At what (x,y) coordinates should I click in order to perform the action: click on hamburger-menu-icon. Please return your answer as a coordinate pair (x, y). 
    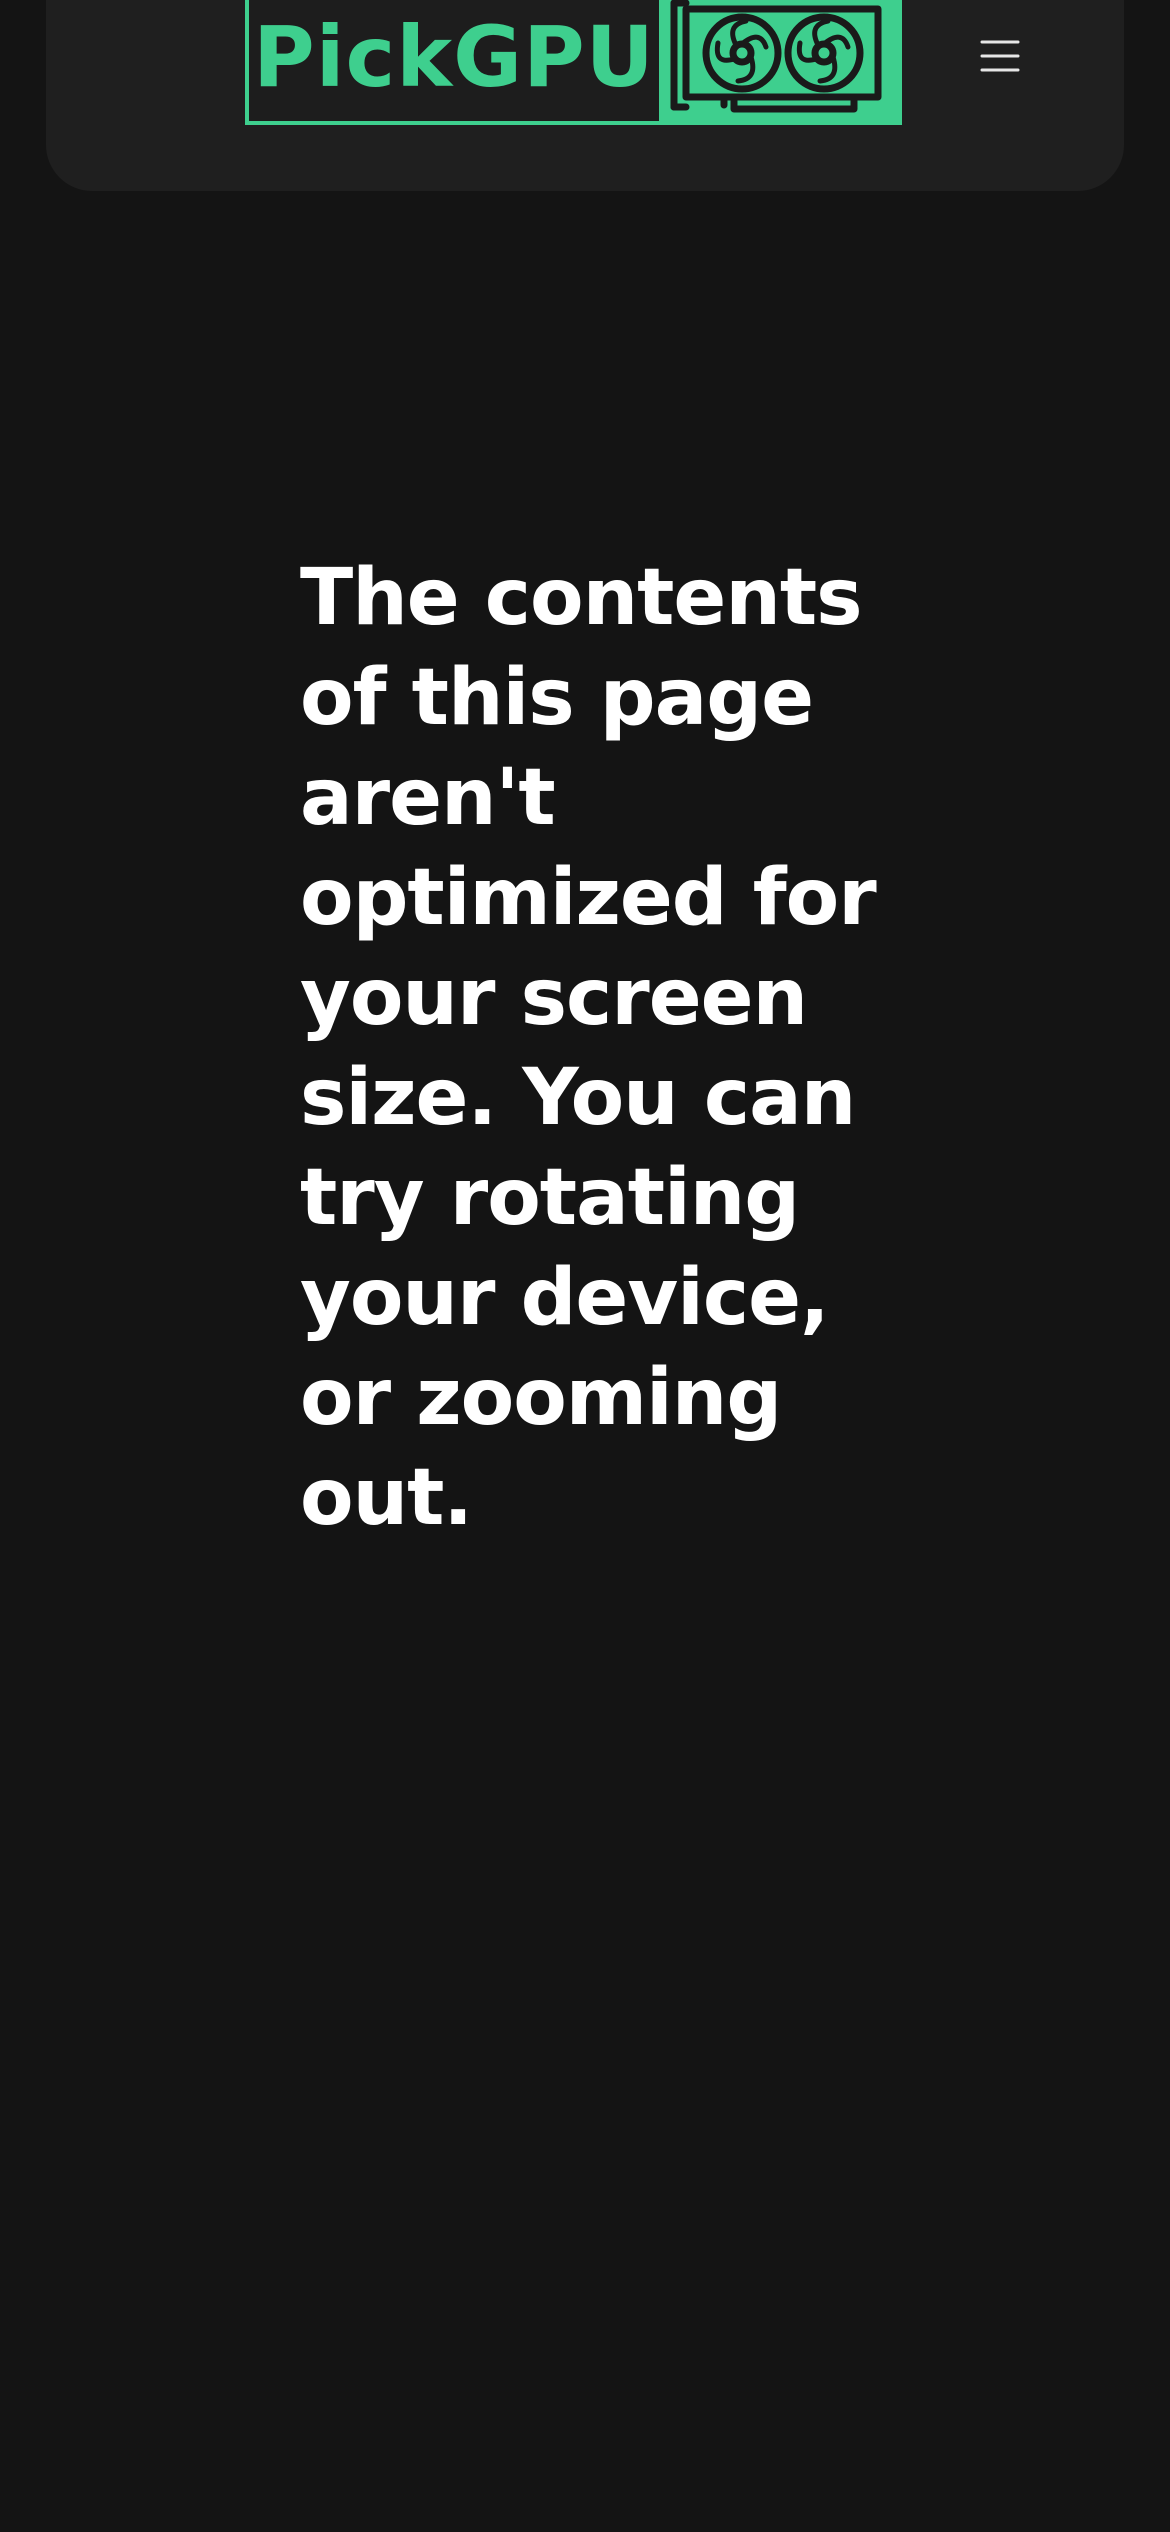
    Looking at the image, I should click on (1000, 56).